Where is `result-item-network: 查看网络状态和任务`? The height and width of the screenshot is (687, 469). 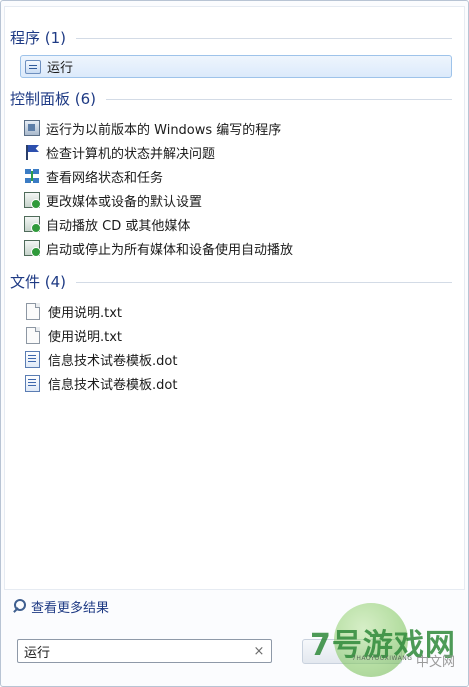
result-item-network: 查看网络状态和任务 is located at coordinates (236, 176).